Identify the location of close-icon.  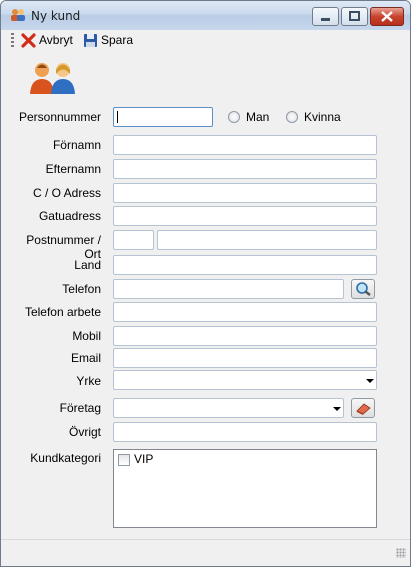
(387, 16).